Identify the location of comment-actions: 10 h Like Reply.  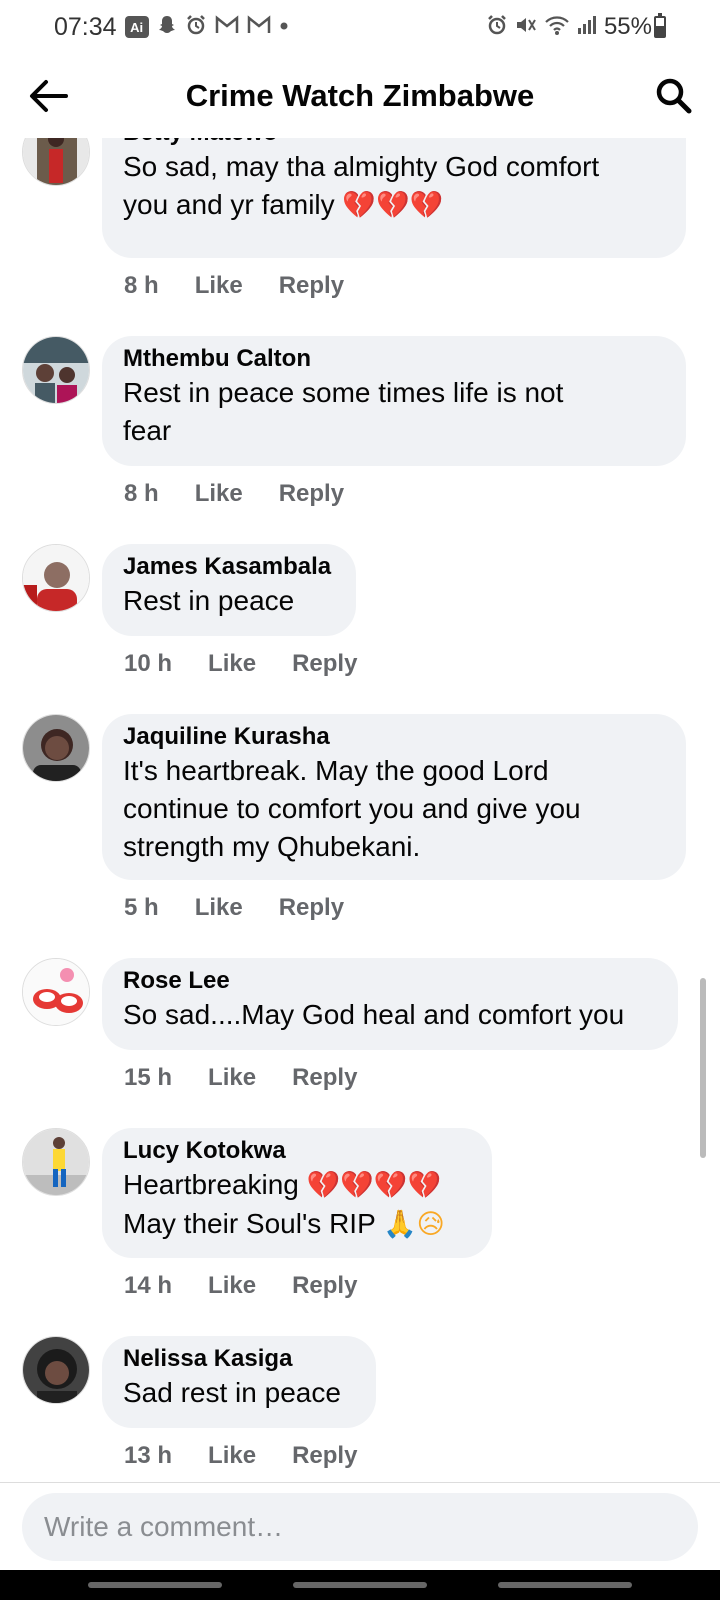
(240, 664).